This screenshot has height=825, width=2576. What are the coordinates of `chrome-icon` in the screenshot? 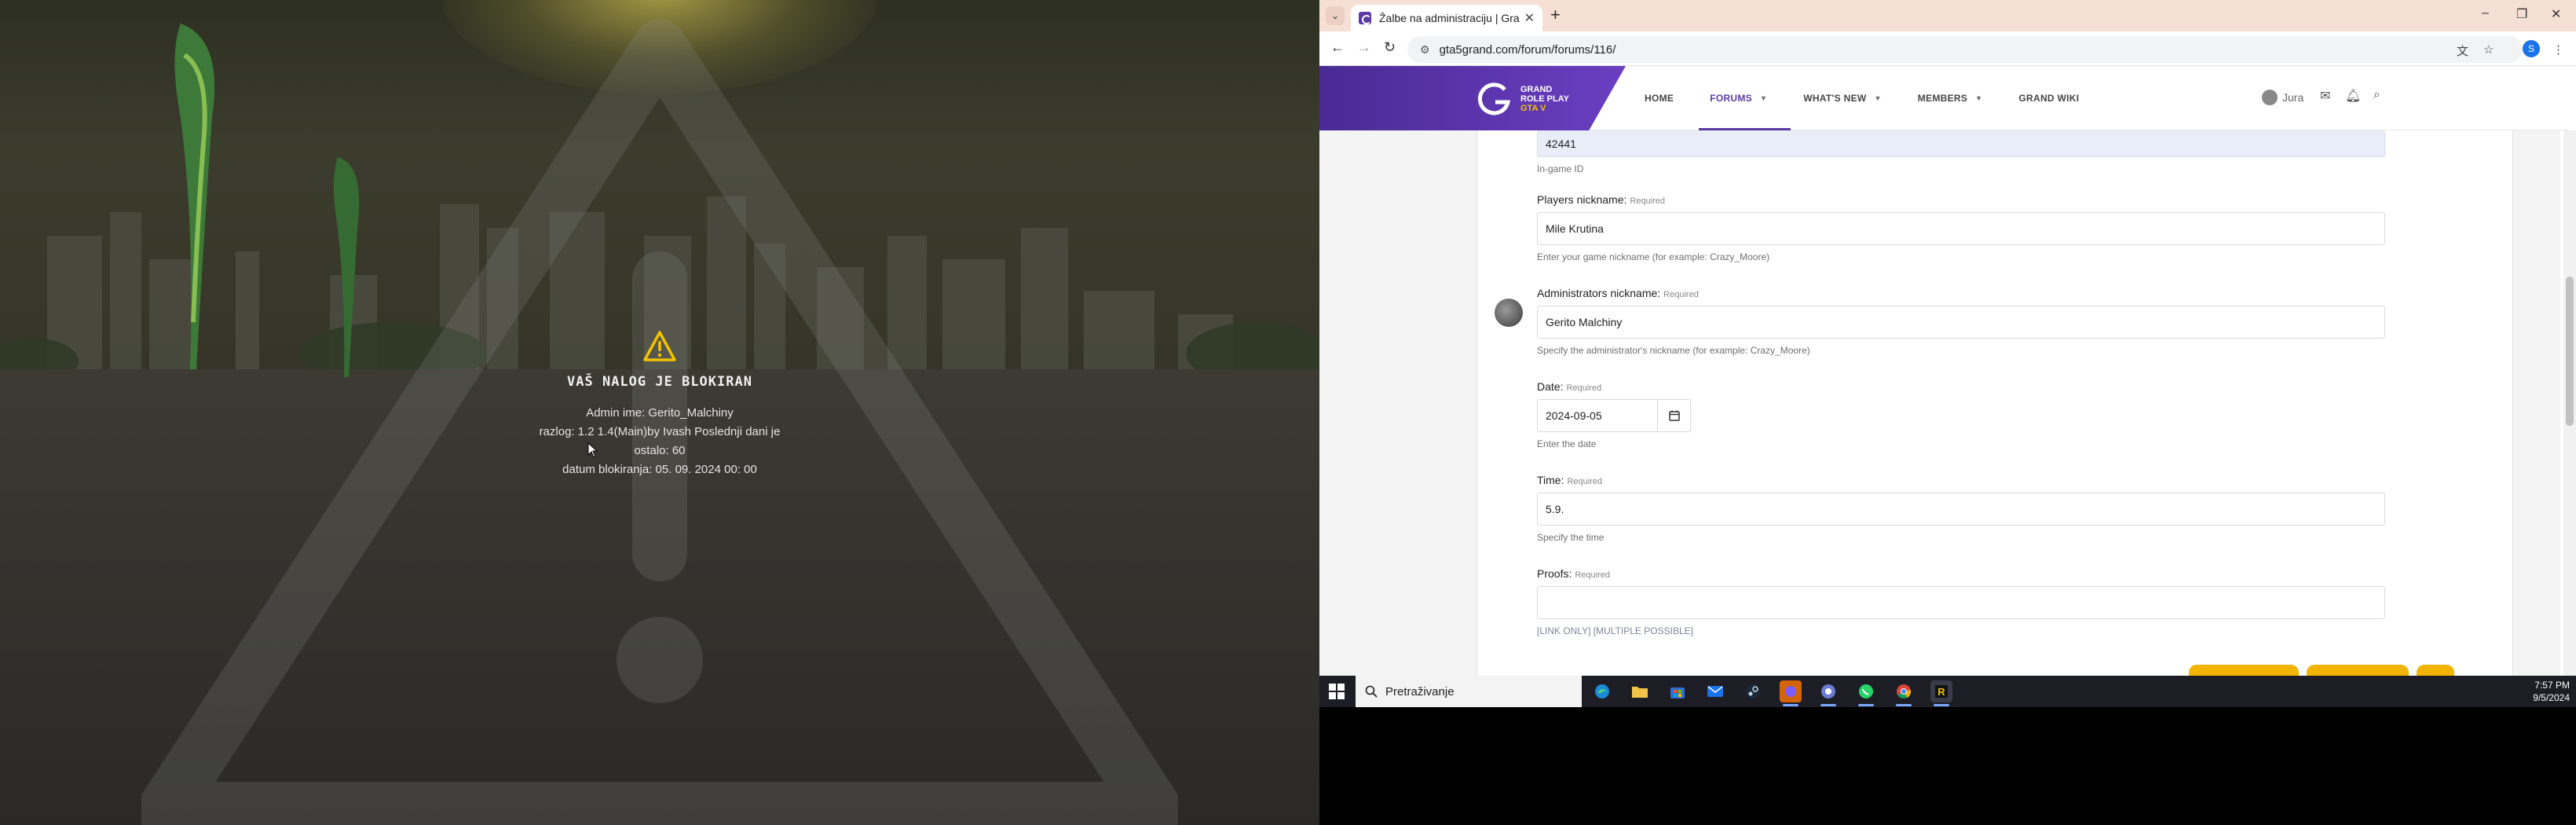 It's located at (1904, 693).